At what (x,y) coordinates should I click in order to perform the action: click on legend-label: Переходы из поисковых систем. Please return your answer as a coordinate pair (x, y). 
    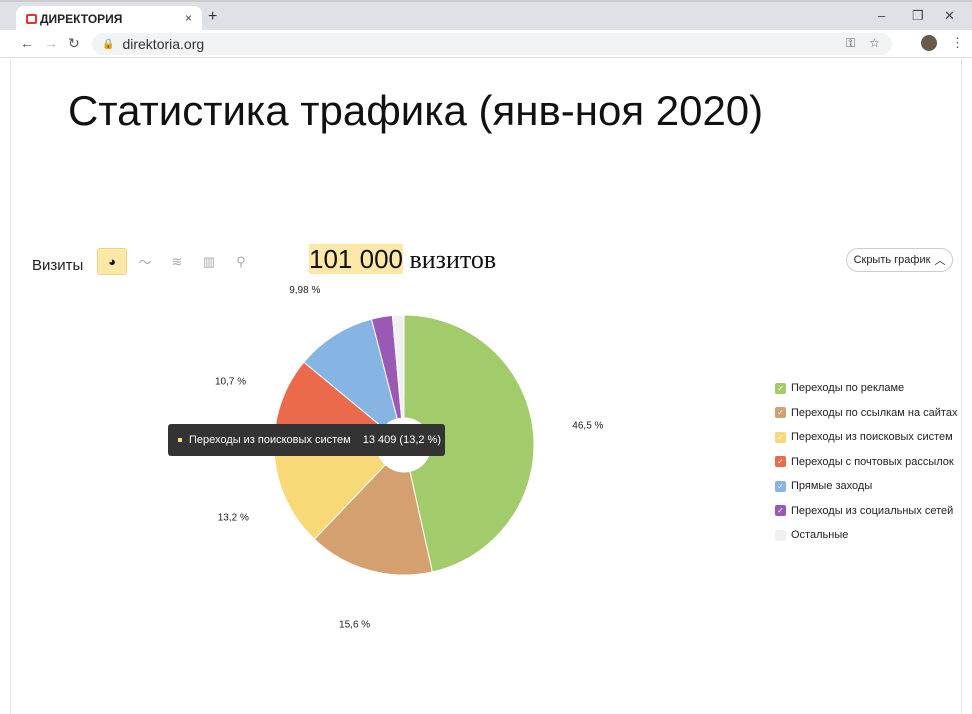
    Looking at the image, I should click on (872, 437).